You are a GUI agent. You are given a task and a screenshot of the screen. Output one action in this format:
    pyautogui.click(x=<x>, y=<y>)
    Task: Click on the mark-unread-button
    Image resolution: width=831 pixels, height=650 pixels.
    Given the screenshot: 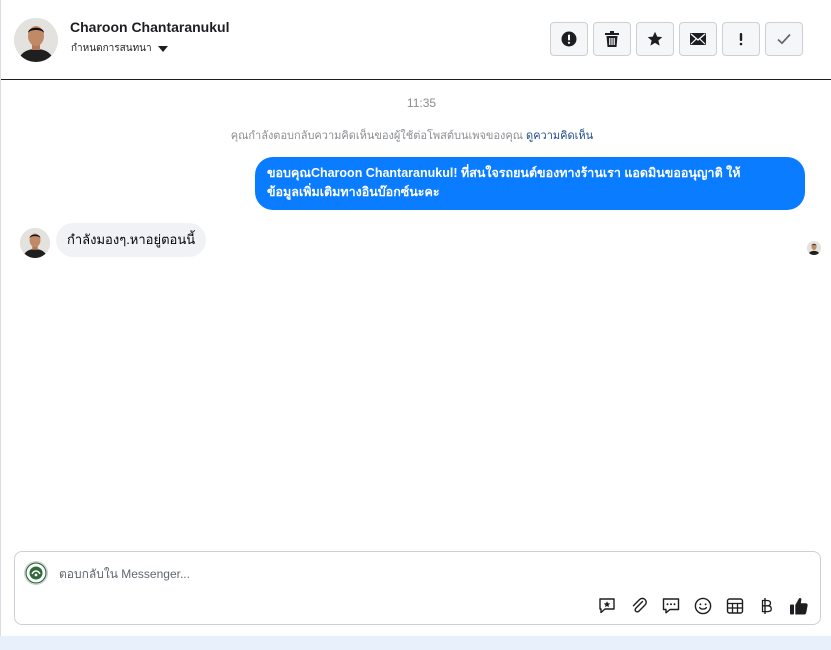 What is the action you would take?
    pyautogui.click(x=698, y=39)
    